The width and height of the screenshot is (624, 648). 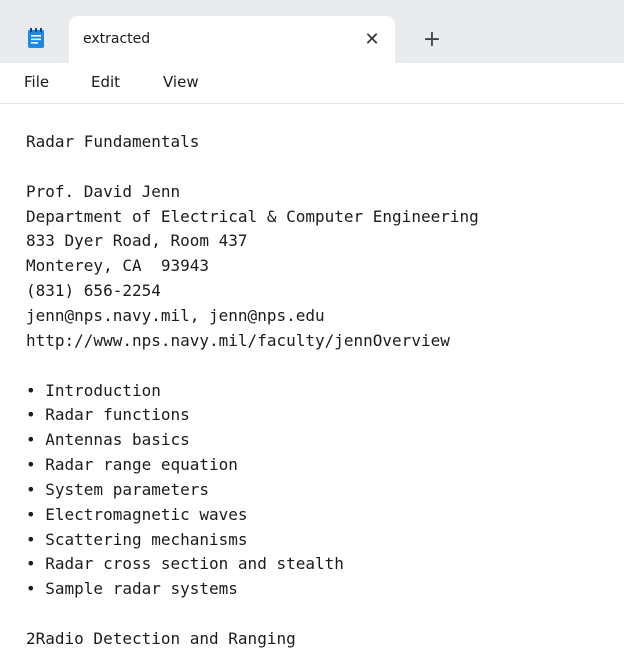 I want to click on menu-bar: File Edit View, so click(x=312, y=83).